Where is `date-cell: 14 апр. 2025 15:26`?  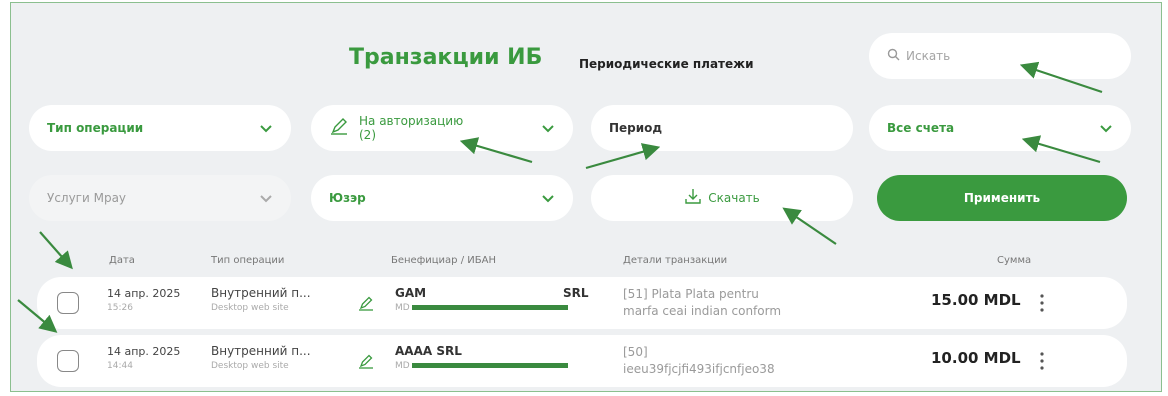
date-cell: 14 апр. 2025 15:26 is located at coordinates (143, 301).